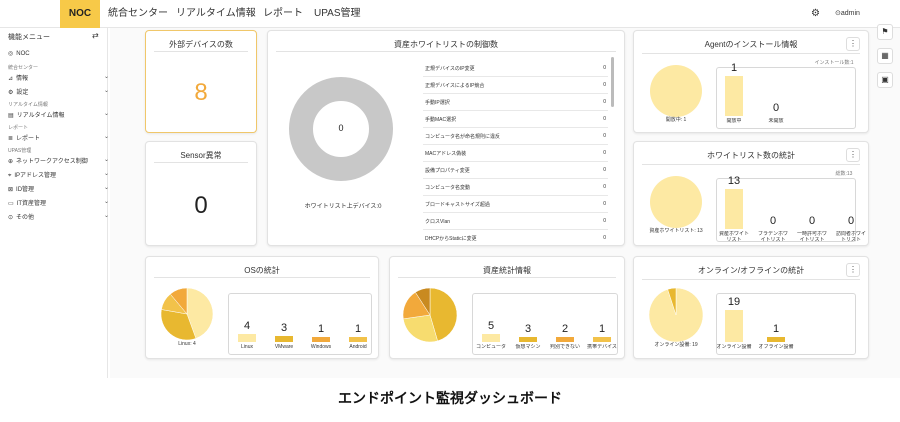 The height and width of the screenshot is (422, 900). What do you see at coordinates (62, 92) in the screenshot?
I see `sidebar-item: ⚙ 設定 ⌄` at bounding box center [62, 92].